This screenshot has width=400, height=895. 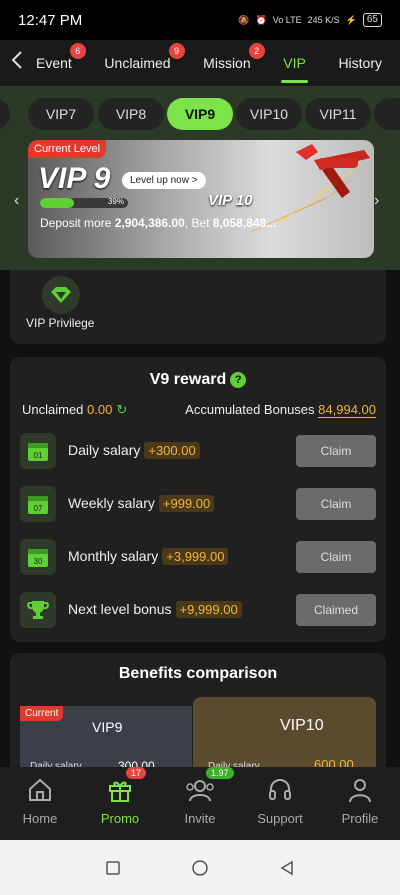 What do you see at coordinates (113, 556) in the screenshot?
I see `reward-name-text: Monthly salary` at bounding box center [113, 556].